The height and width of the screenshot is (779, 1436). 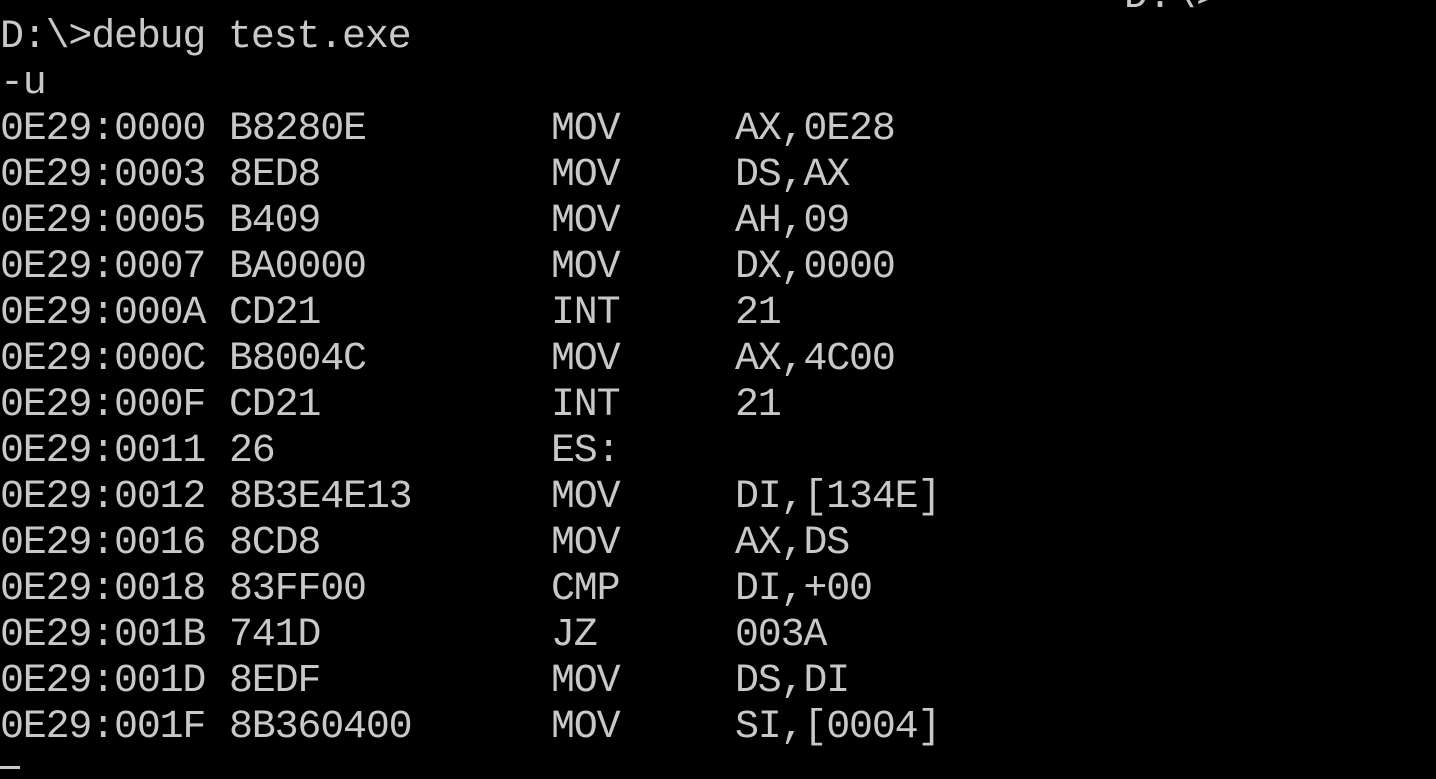 What do you see at coordinates (815, 359) in the screenshot?
I see `row-operands: AX,4C00` at bounding box center [815, 359].